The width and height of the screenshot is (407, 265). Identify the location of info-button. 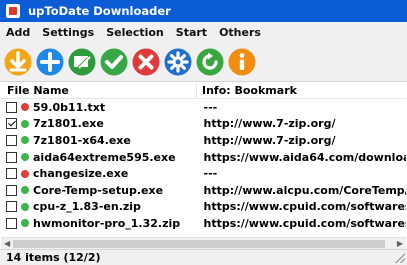
(241, 61).